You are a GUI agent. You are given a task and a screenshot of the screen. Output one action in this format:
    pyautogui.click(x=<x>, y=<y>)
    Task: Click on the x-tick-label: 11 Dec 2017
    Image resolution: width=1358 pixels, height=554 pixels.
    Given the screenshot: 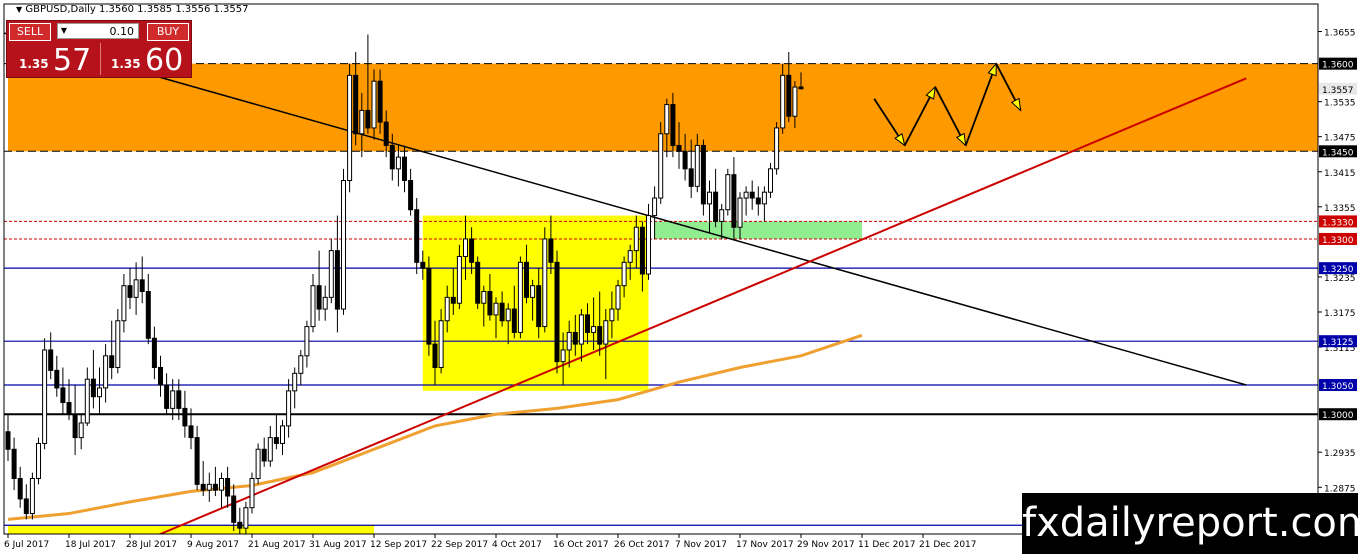 What is the action you would take?
    pyautogui.click(x=887, y=545)
    